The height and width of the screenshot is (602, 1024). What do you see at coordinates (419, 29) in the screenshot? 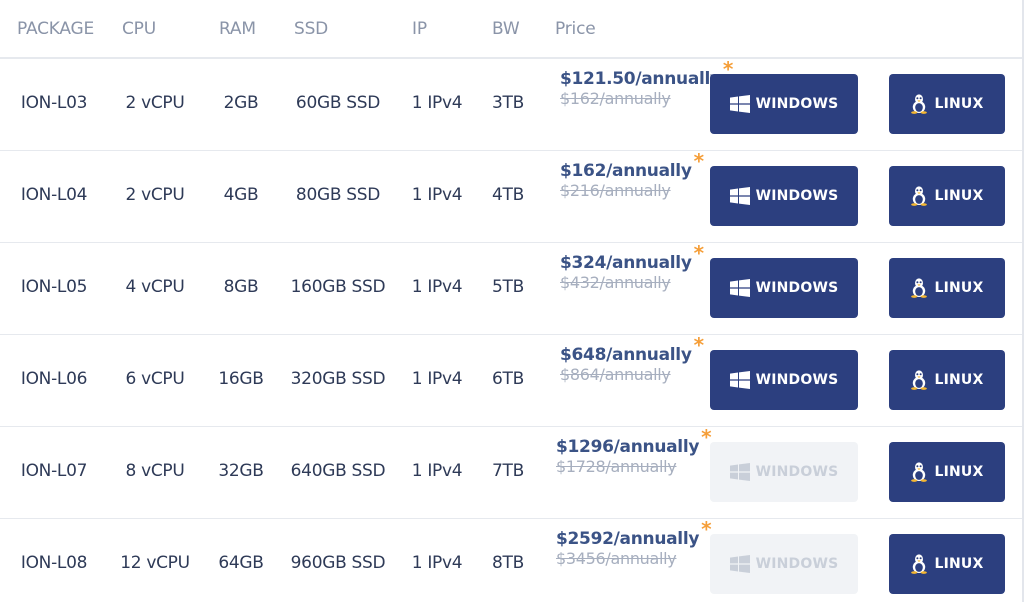
I see `header-ip: IP` at bounding box center [419, 29].